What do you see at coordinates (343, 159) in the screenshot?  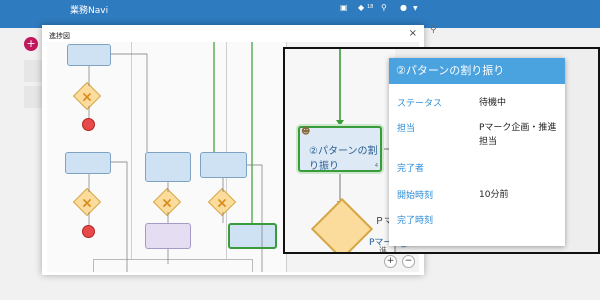 I see `task-label: ②パターンの割り振り` at bounding box center [343, 159].